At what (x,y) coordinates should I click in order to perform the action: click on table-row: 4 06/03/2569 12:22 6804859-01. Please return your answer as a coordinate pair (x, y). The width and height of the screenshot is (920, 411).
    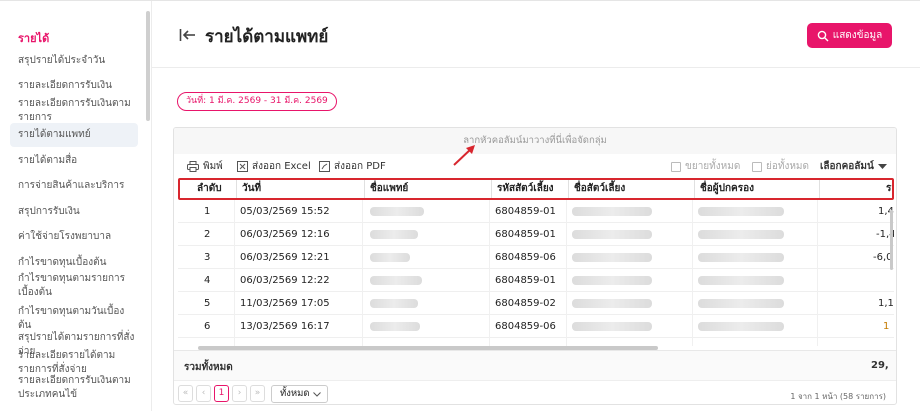
    Looking at the image, I should click on (536, 280).